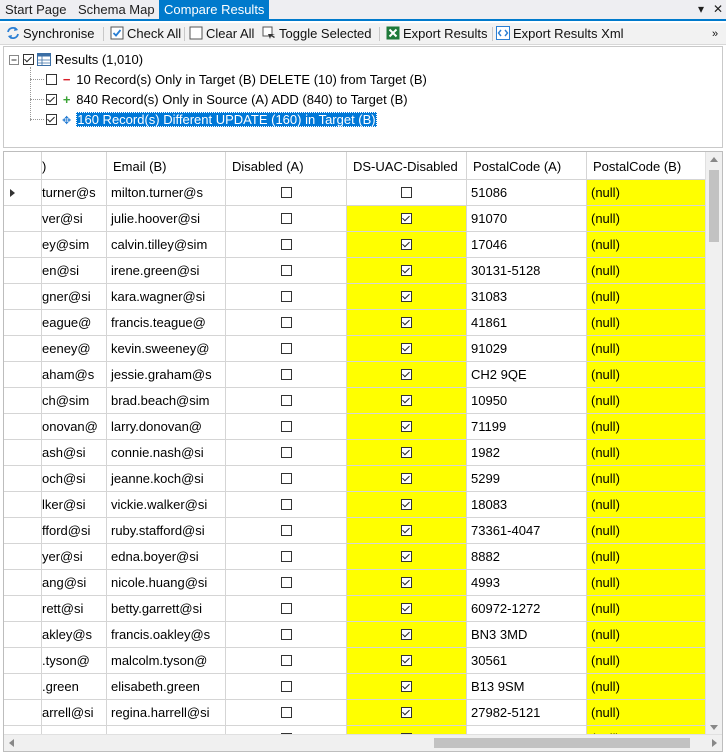  Describe the element at coordinates (214, 9) in the screenshot. I see `tab-compare-results: Compare Results` at that location.